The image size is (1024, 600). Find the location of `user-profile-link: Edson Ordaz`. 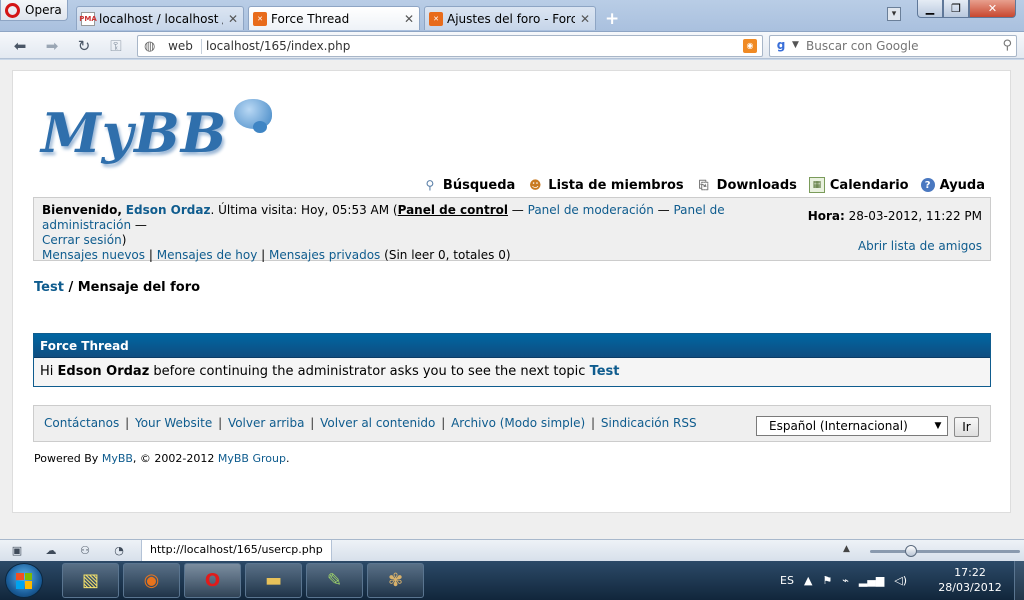

user-profile-link: Edson Ordaz is located at coordinates (168, 210).